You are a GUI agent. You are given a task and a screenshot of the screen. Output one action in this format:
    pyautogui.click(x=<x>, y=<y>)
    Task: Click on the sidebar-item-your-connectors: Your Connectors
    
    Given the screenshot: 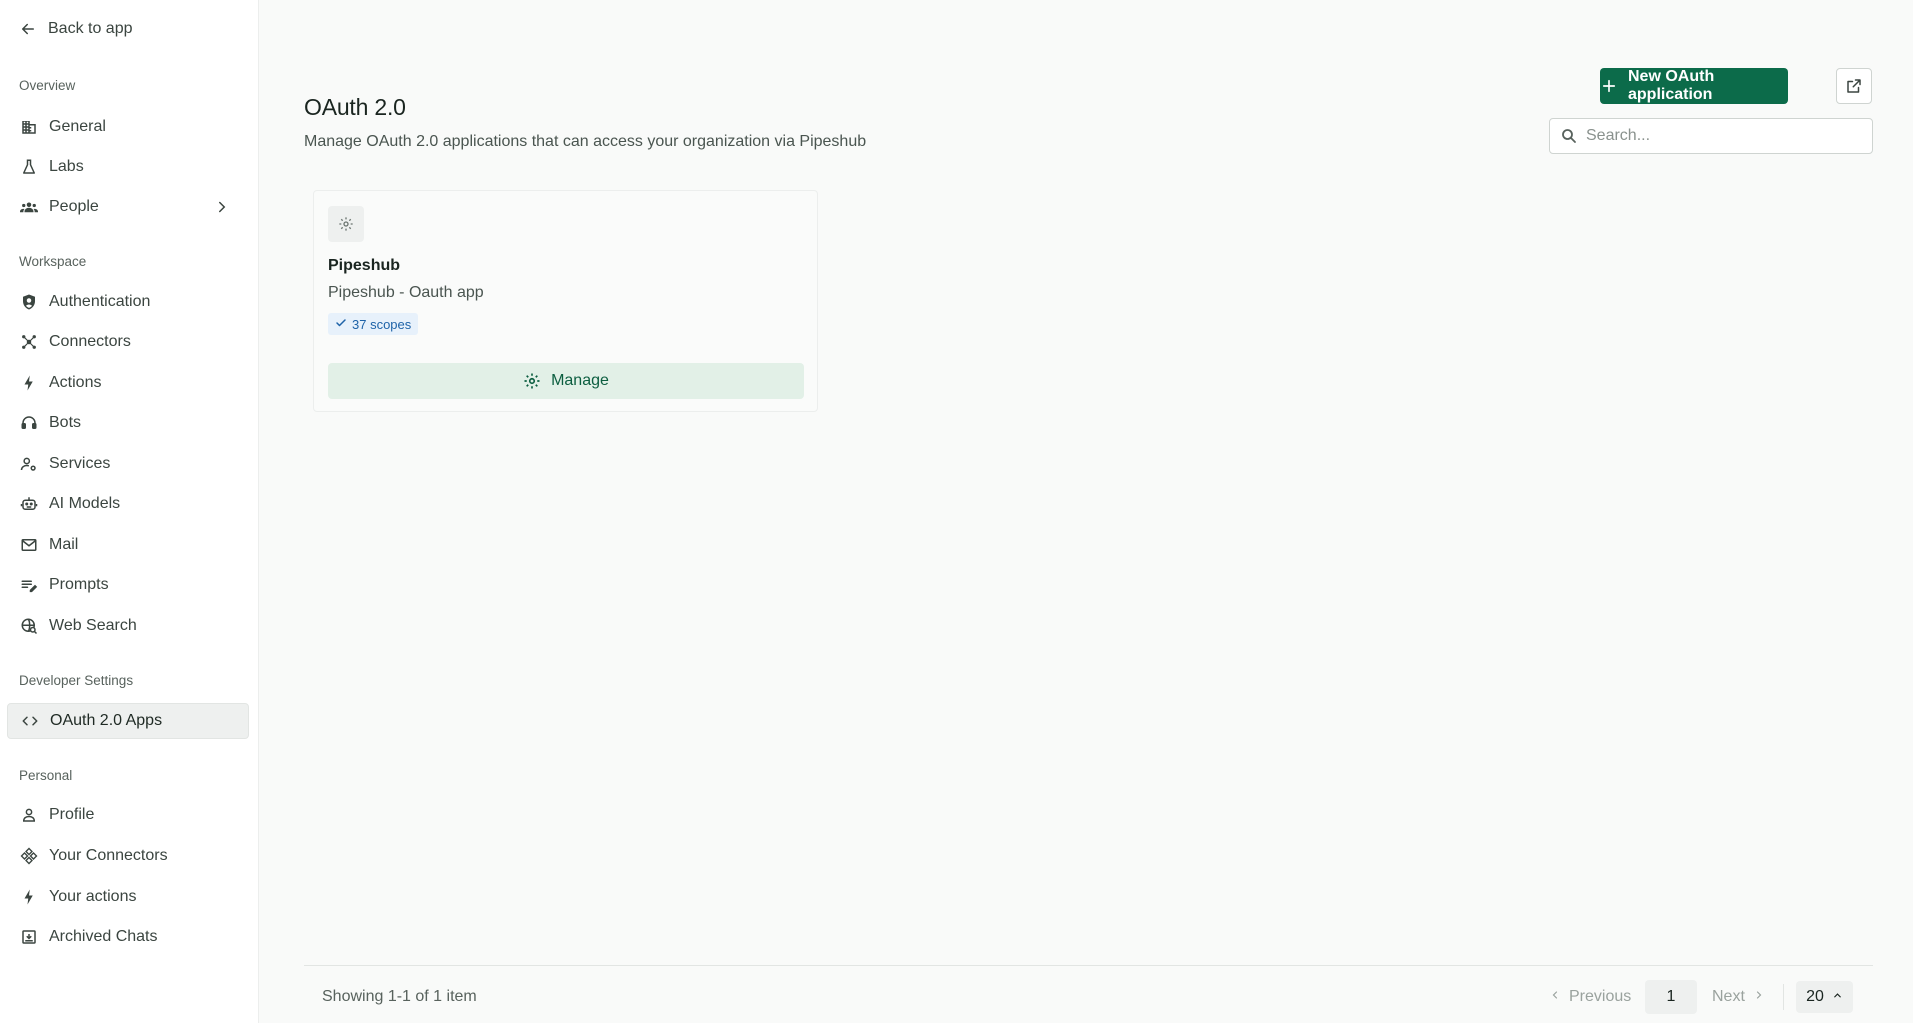 What is the action you would take?
    pyautogui.click(x=128, y=856)
    